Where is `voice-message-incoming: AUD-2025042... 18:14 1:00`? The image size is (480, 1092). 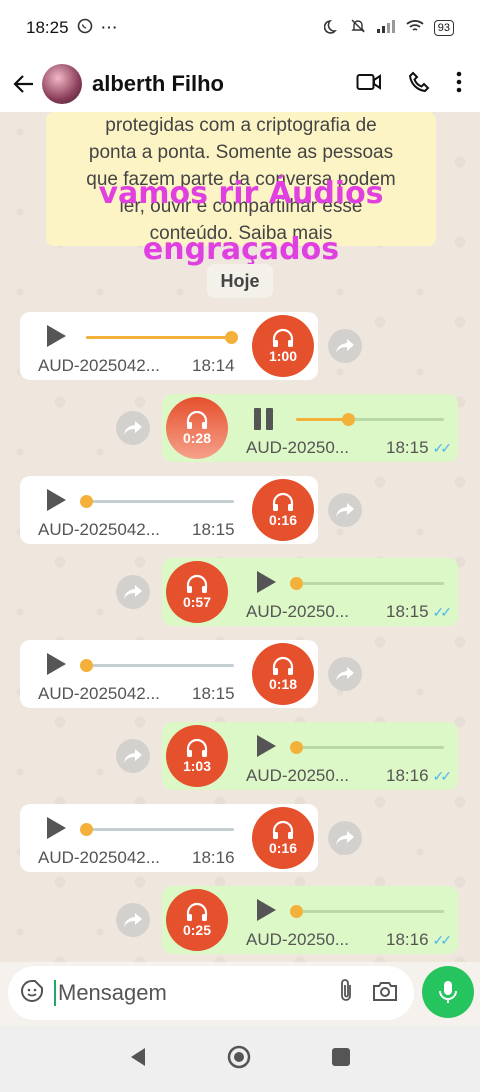 voice-message-incoming: AUD-2025042... 18:14 1:00 is located at coordinates (169, 346).